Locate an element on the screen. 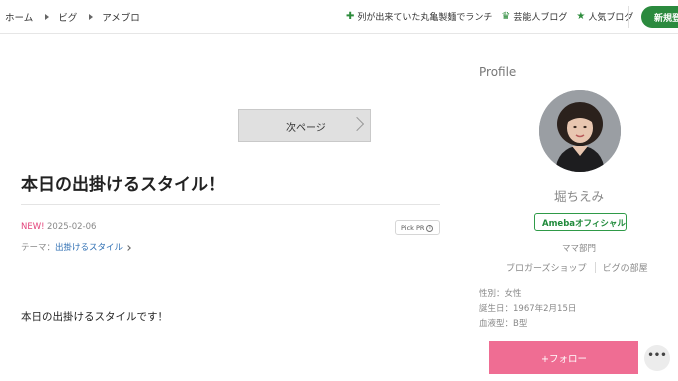 The image size is (678, 381). nav-link-trending: ✚ 列が出来ていた丸亀製麺でランチ is located at coordinates (419, 16).